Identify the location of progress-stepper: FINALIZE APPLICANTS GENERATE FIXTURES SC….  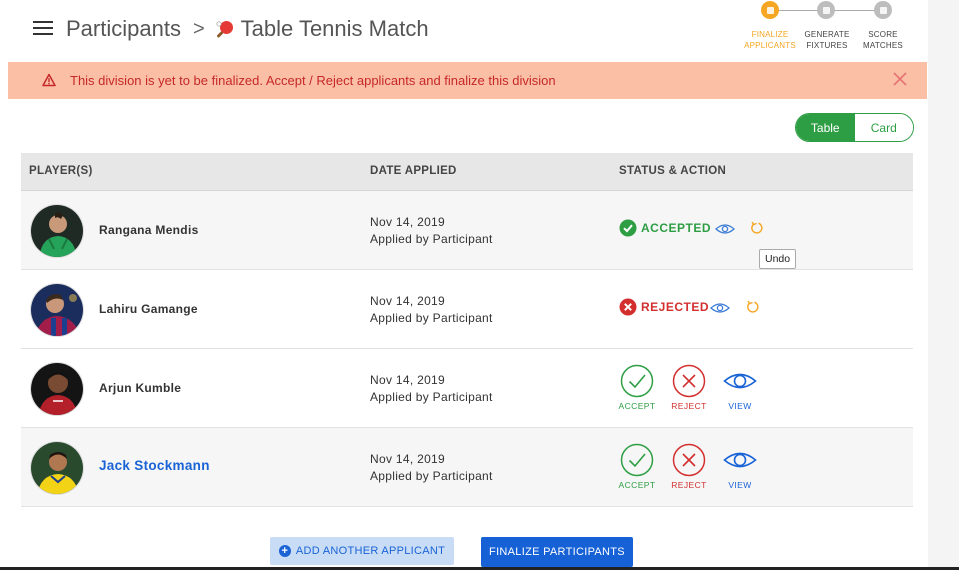
(830, 27).